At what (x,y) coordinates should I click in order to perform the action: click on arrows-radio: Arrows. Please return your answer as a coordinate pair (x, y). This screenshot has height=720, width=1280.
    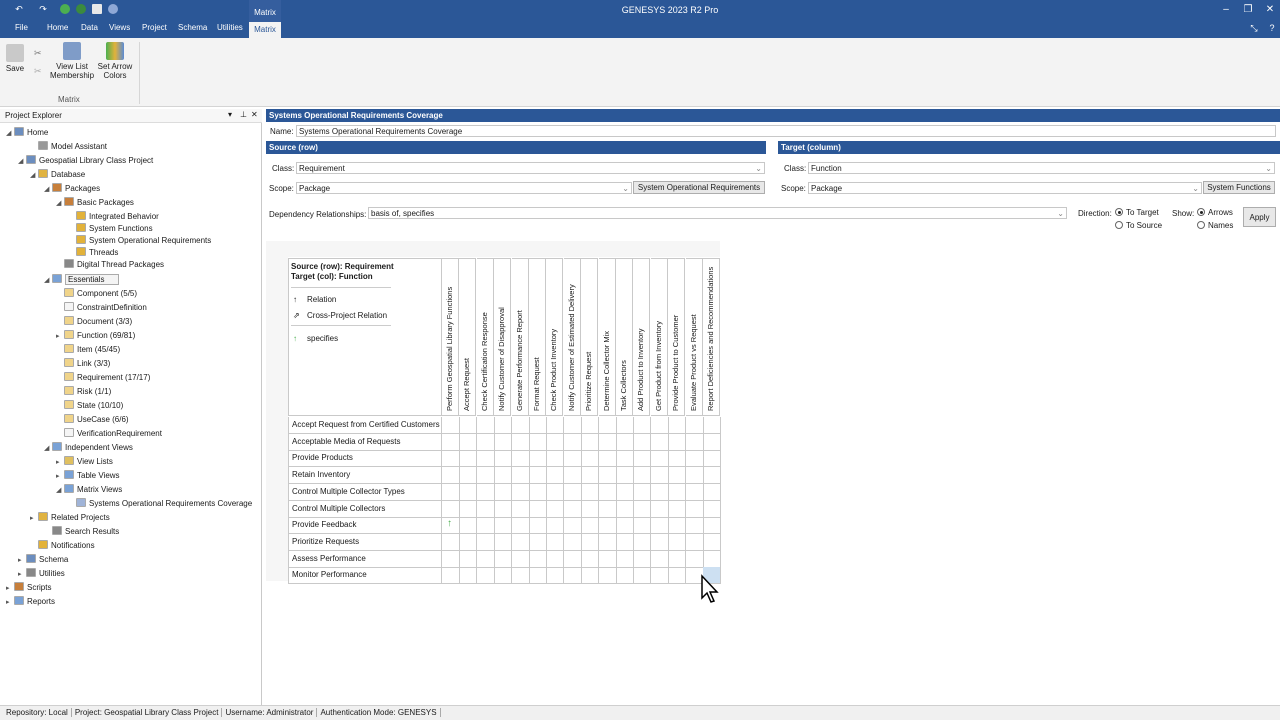
    Looking at the image, I should click on (1215, 212).